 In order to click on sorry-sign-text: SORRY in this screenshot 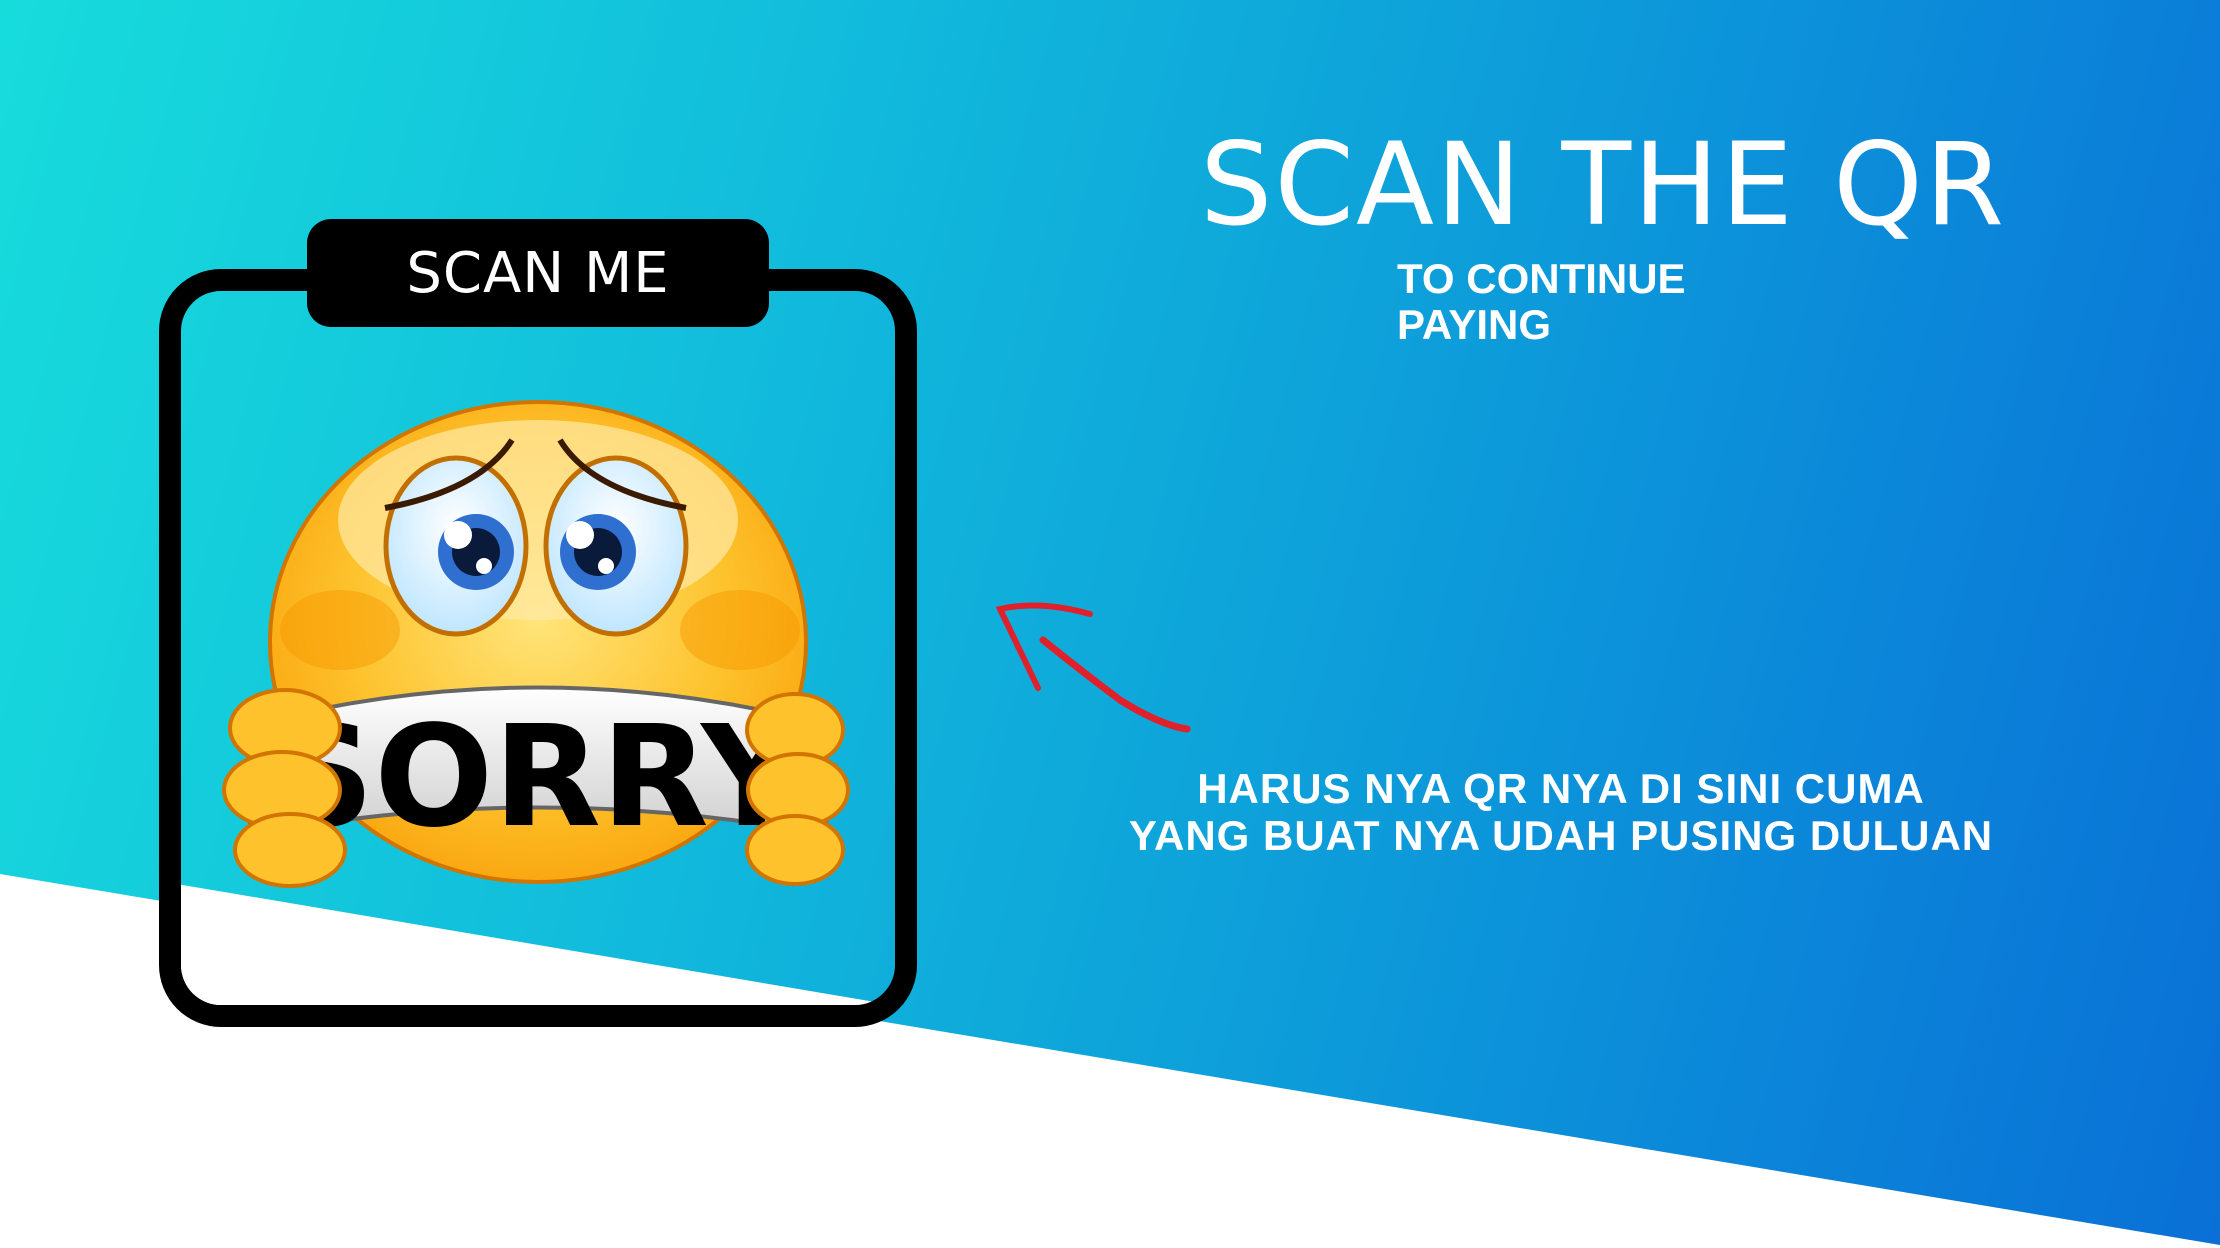, I will do `click(538, 777)`.